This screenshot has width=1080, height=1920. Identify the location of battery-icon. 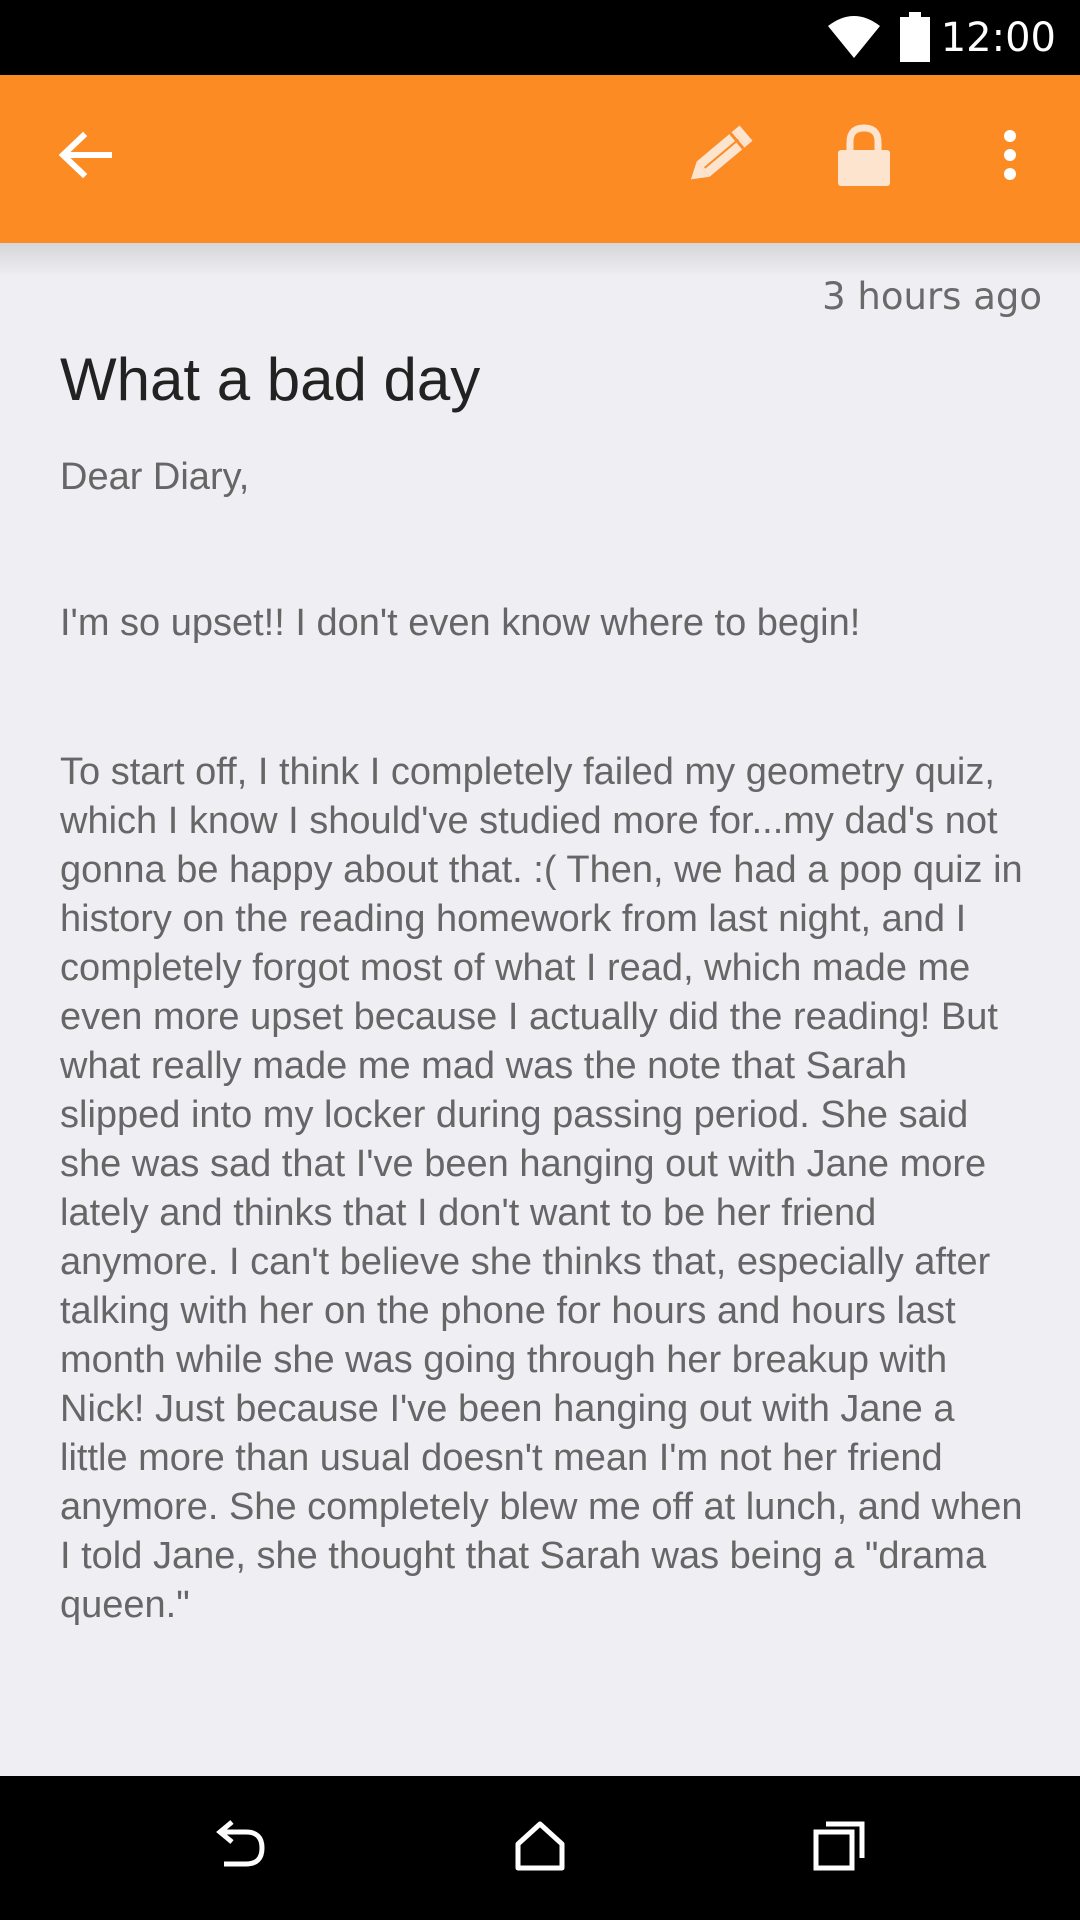
(915, 37).